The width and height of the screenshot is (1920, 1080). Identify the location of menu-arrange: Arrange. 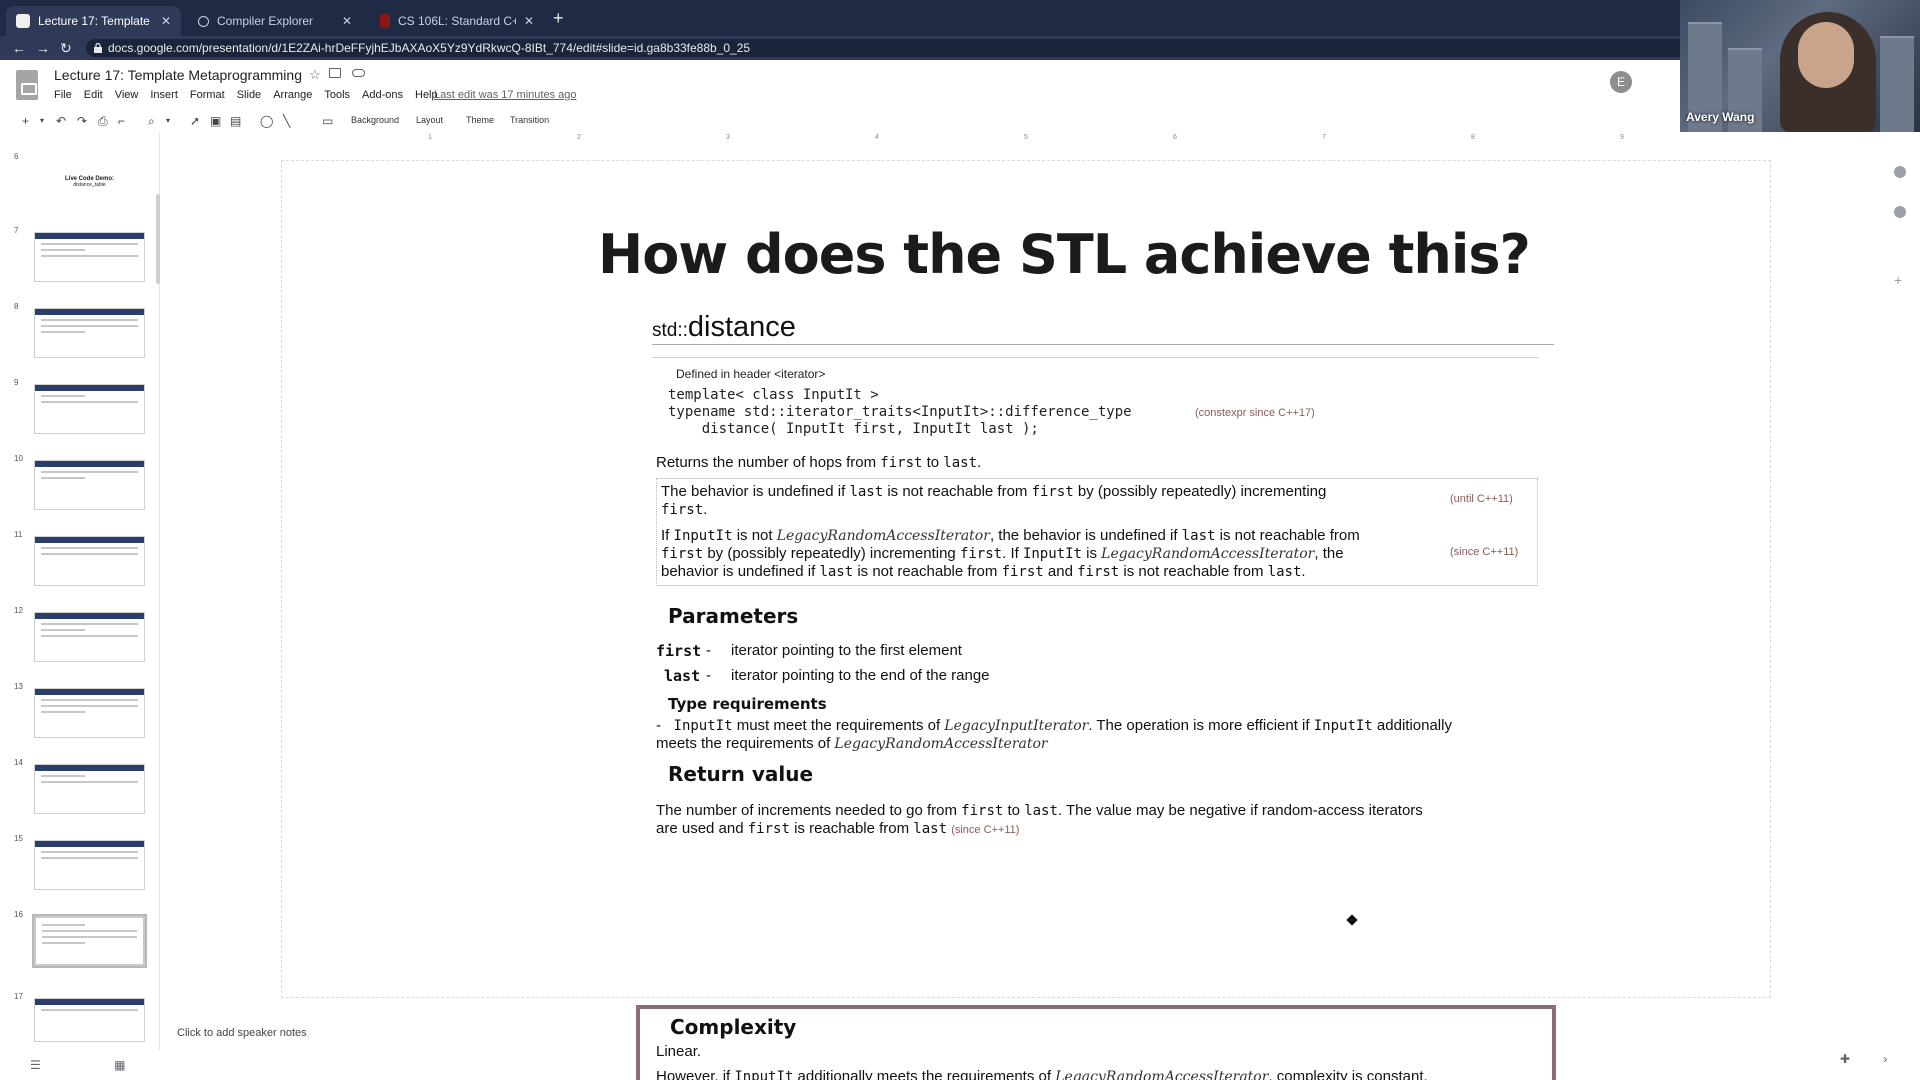
(292, 95).